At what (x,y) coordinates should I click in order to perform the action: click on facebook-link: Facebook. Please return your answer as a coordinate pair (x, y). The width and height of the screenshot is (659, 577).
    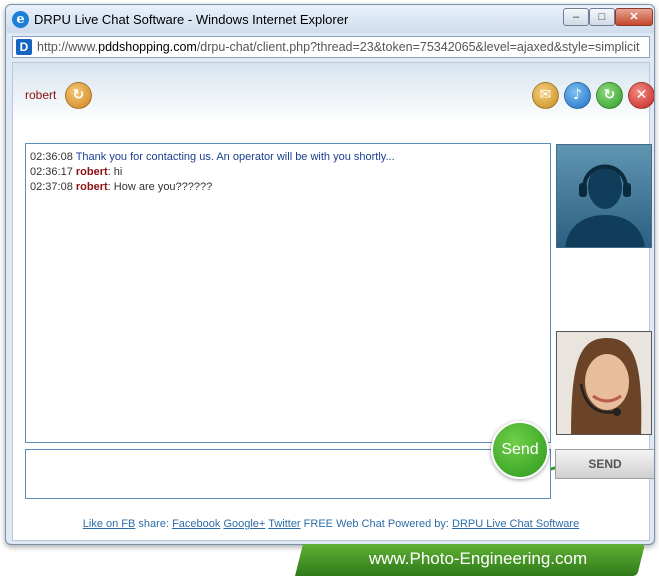
    Looking at the image, I should click on (196, 524).